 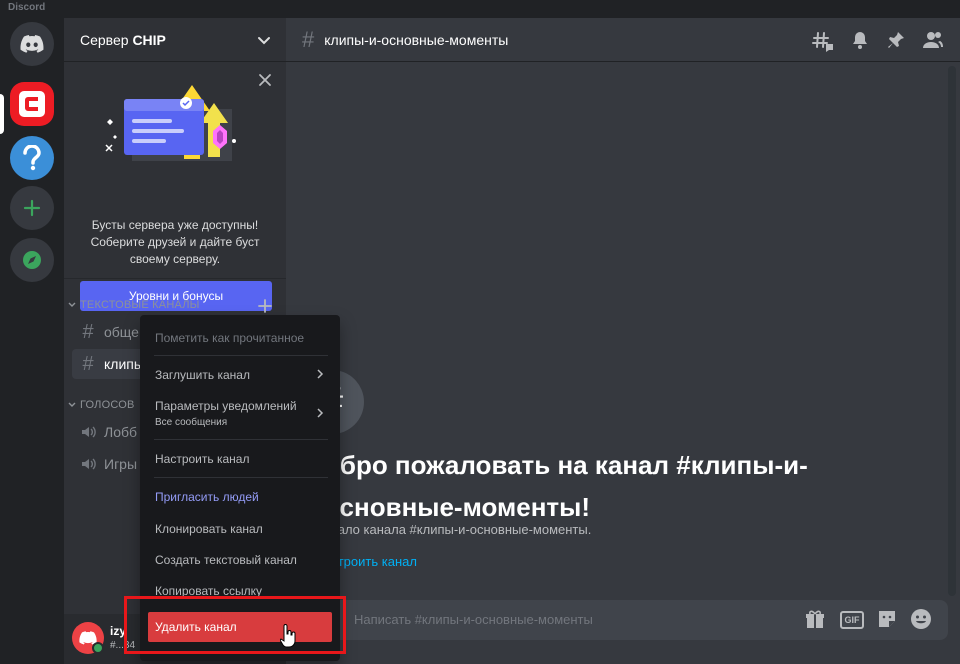 I want to click on title-bar: Discord, so click(x=480, y=9).